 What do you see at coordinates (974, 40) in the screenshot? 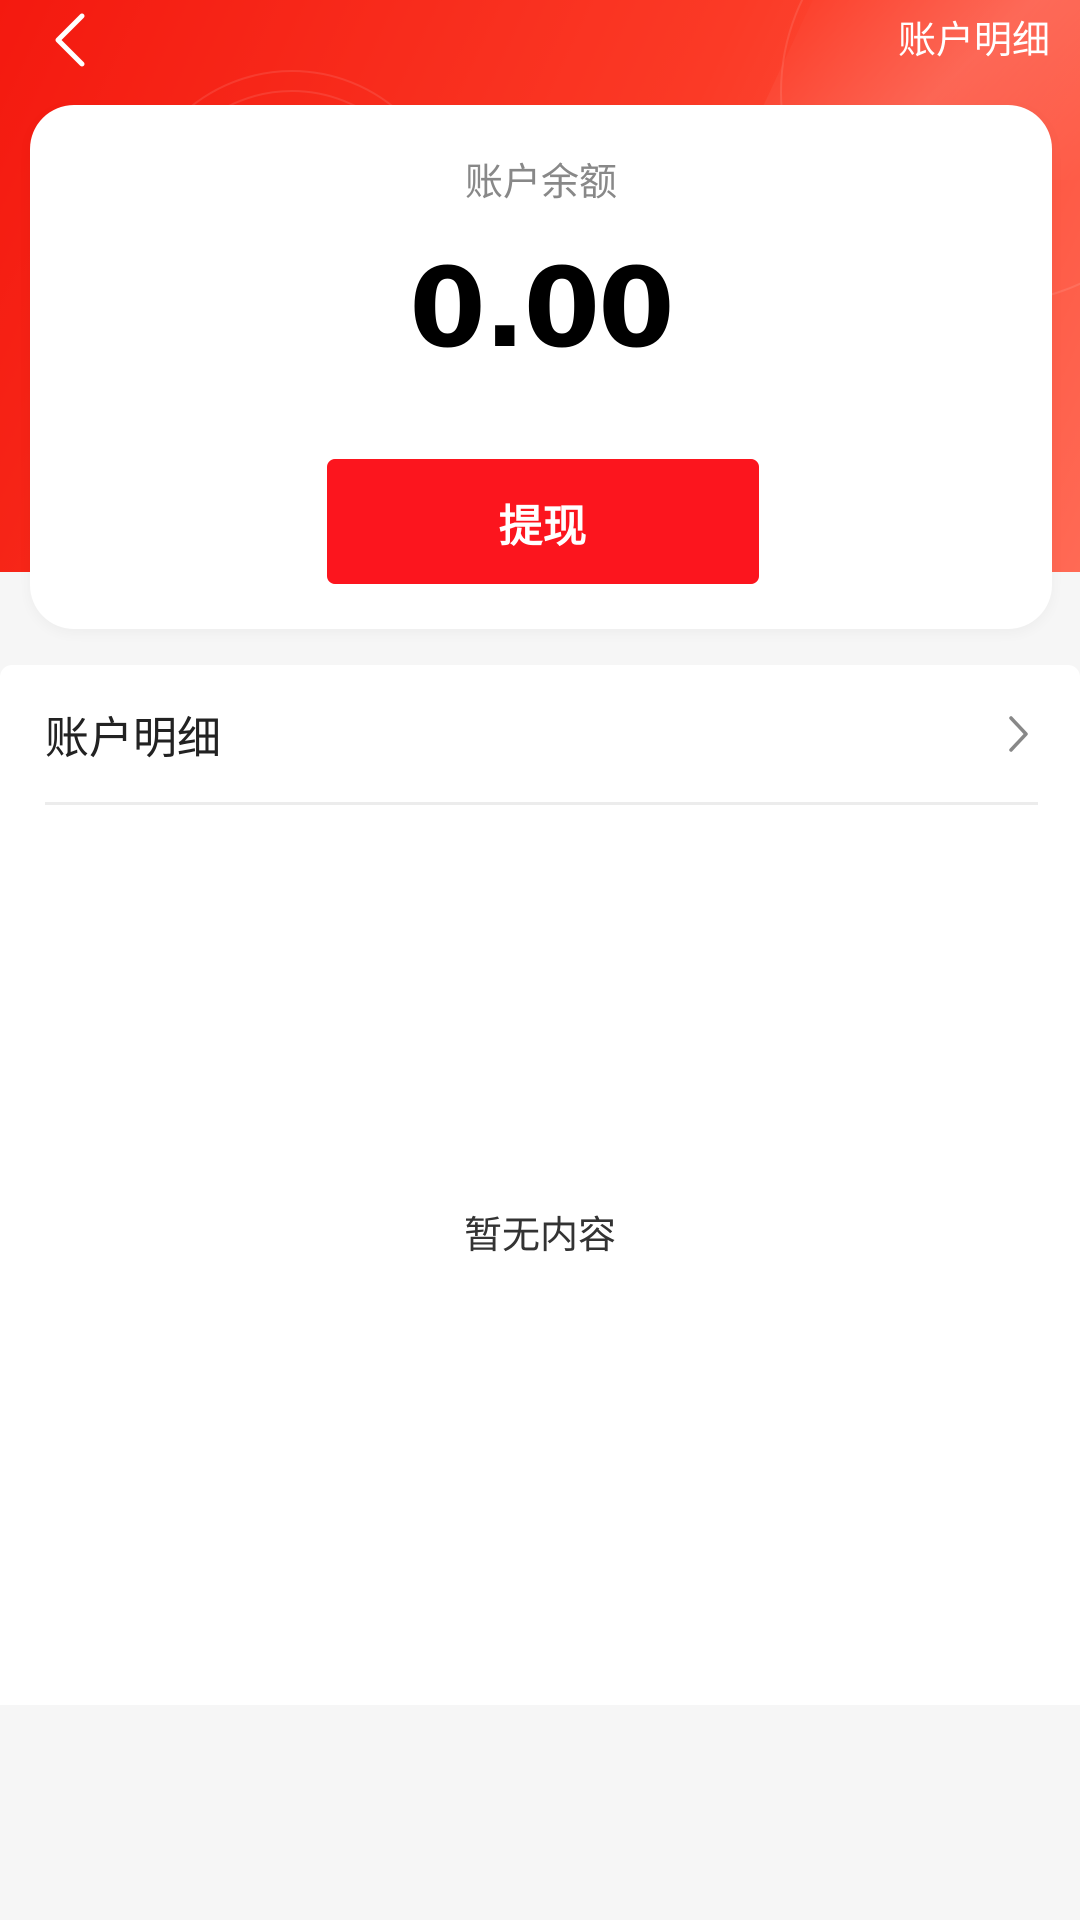
I see `account-details-link: 账户明细` at bounding box center [974, 40].